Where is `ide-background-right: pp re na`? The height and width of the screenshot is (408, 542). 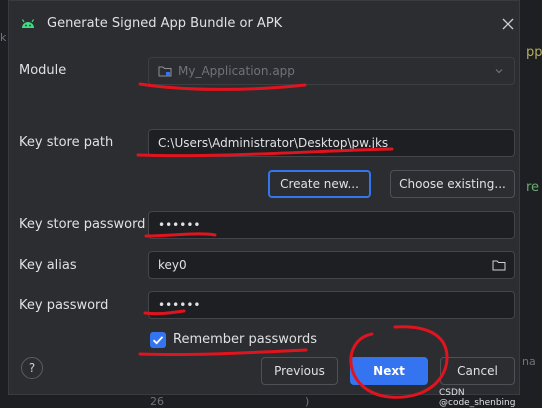
ide-background-right: pp re na is located at coordinates (531, 203).